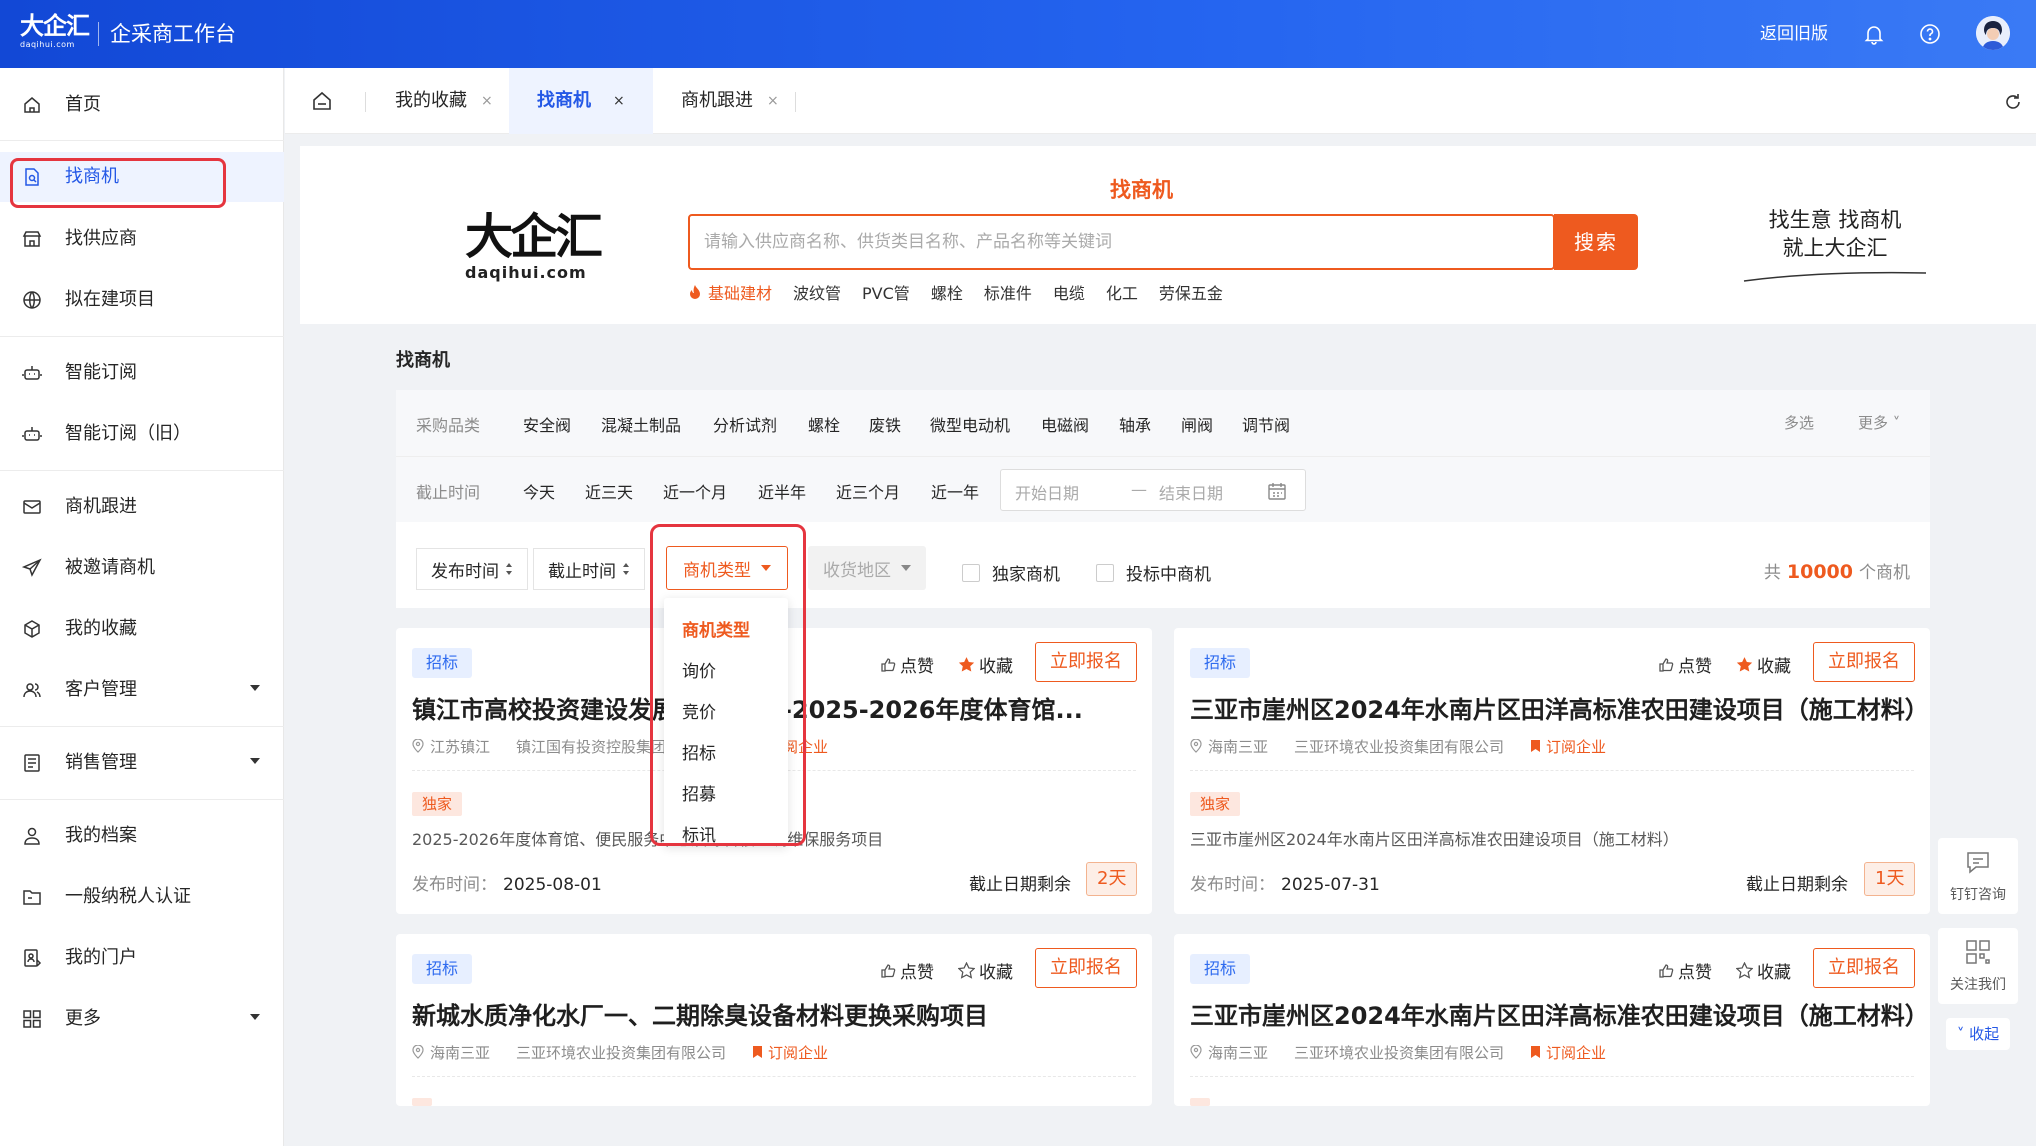 Image resolution: width=2036 pixels, height=1146 pixels. Describe the element at coordinates (142, 897) in the screenshot. I see `sidebar-item-taxpayer: 一般纳税人认证` at that location.